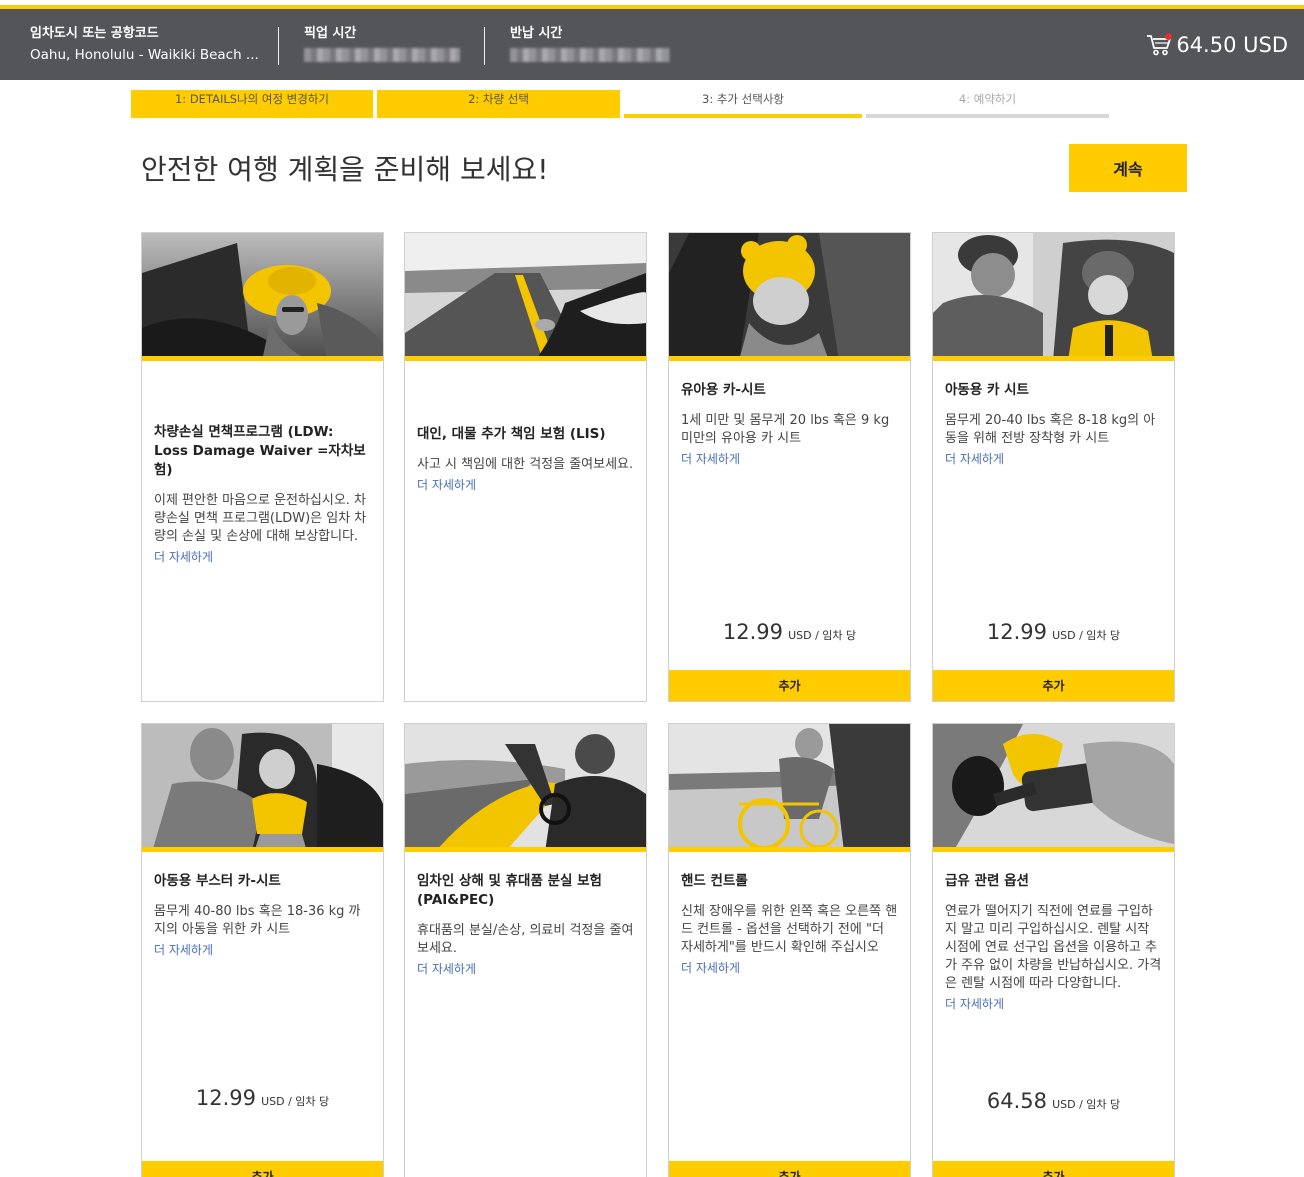 Image resolution: width=1304 pixels, height=1177 pixels. I want to click on price-row: 64.58 USD / 임차 당, so click(1053, 1101).